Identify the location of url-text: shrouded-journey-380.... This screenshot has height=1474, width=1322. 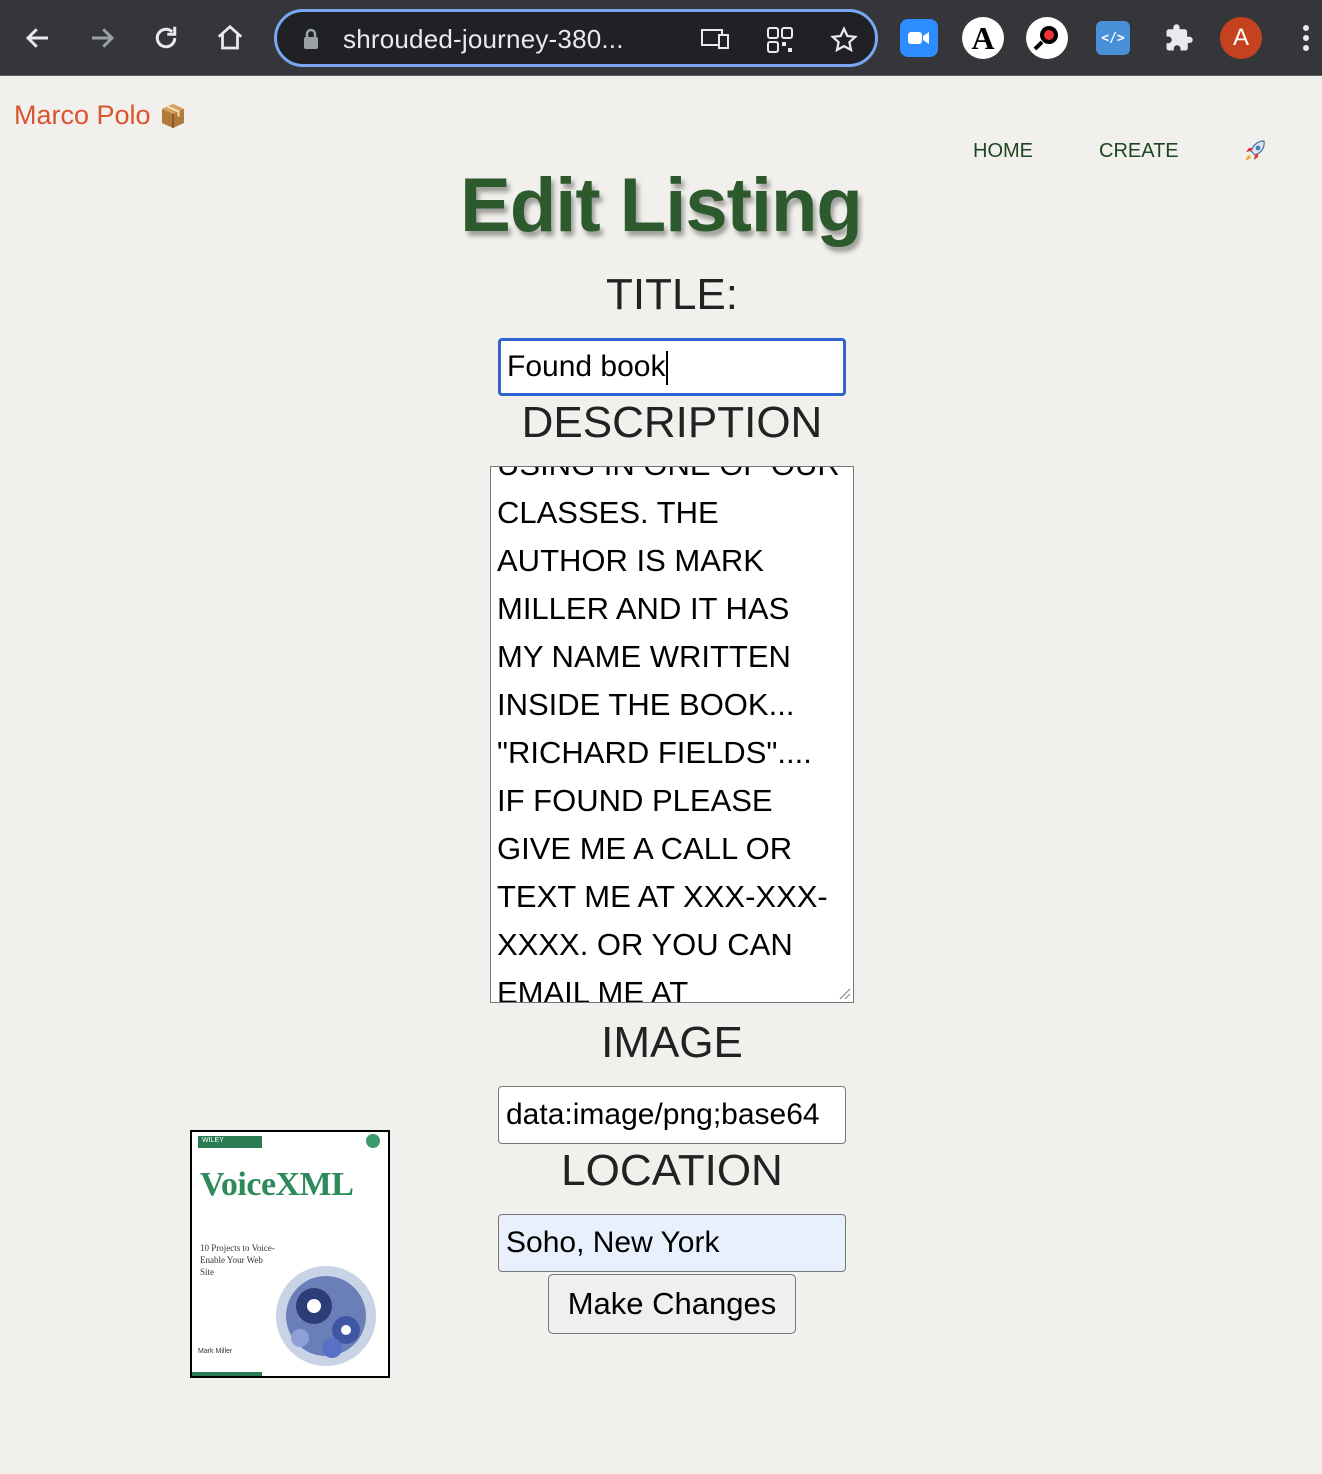
(483, 39).